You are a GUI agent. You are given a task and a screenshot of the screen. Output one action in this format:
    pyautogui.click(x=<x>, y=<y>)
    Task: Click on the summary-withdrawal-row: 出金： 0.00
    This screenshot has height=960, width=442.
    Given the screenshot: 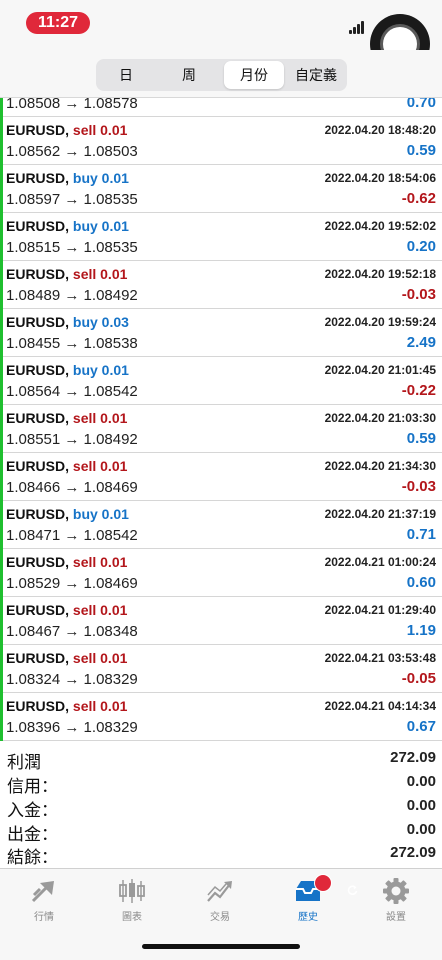 What is the action you would take?
    pyautogui.click(x=221, y=832)
    